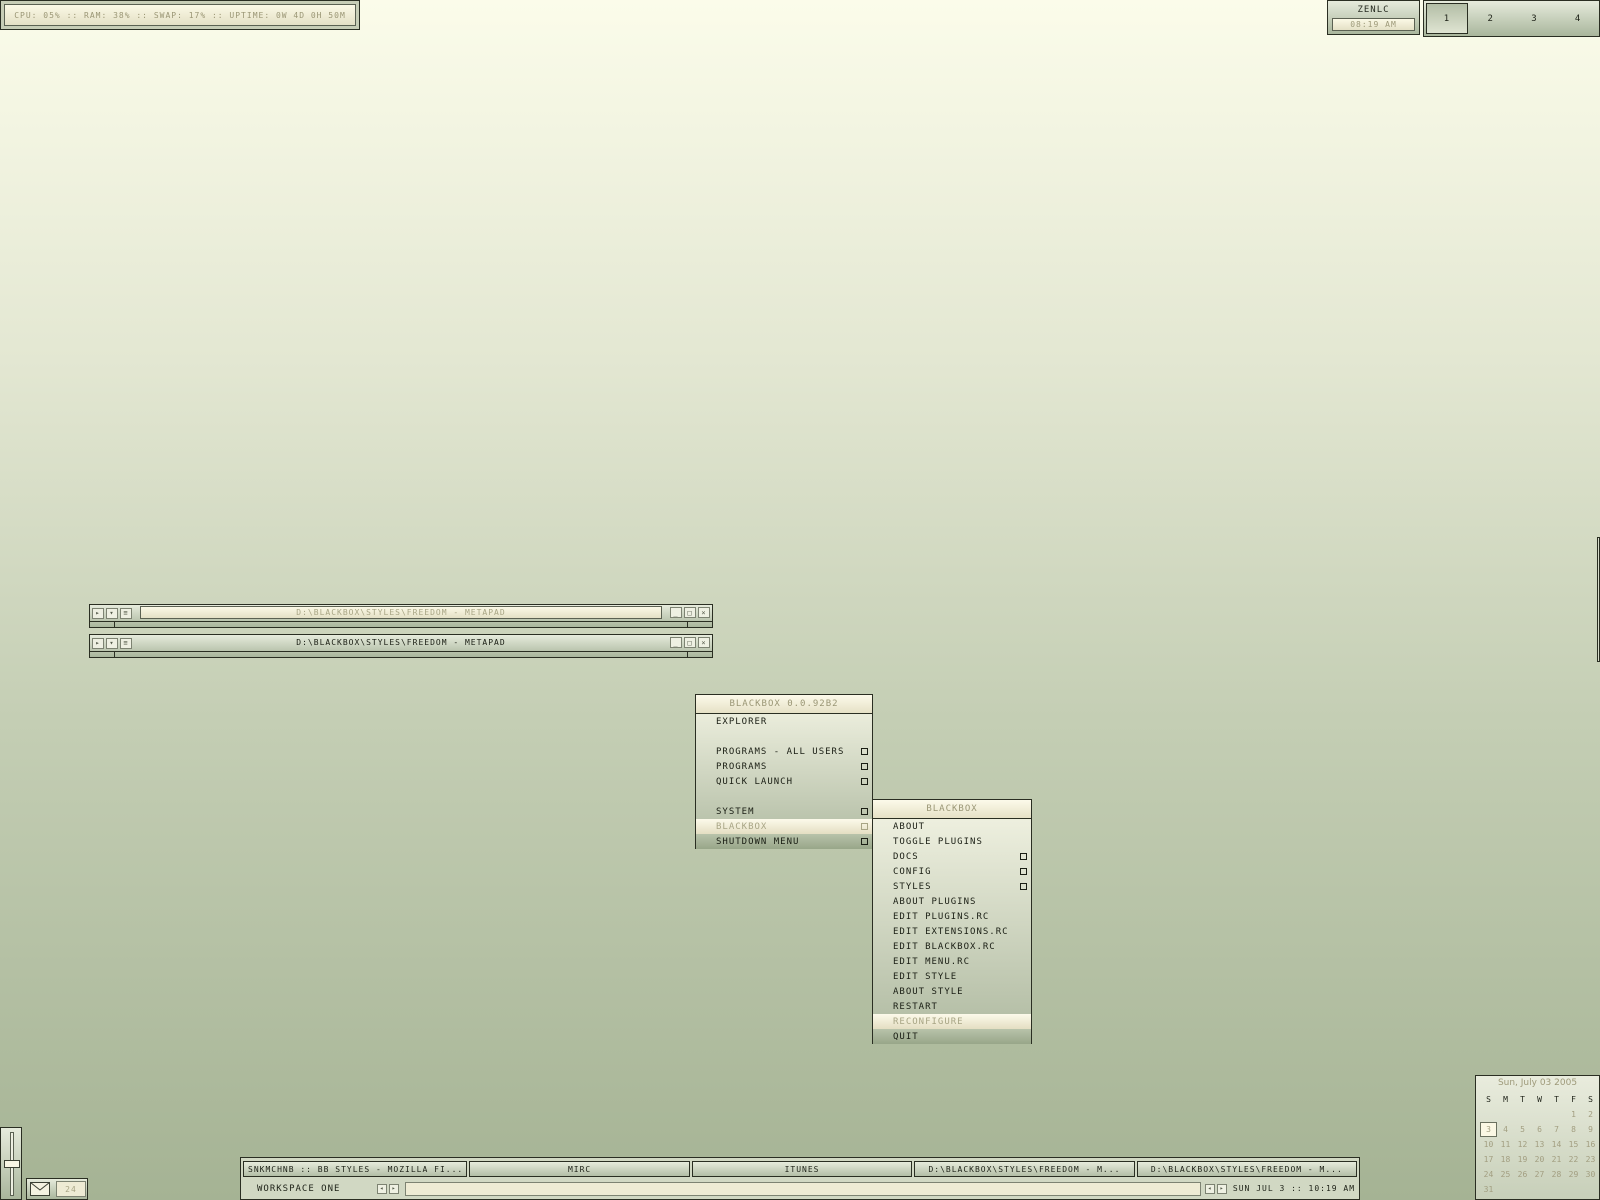 The width and height of the screenshot is (1600, 1200). I want to click on volume-slider, so click(11, 1163).